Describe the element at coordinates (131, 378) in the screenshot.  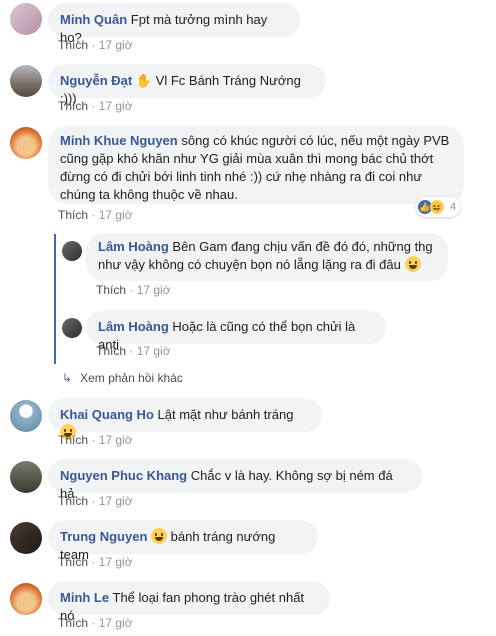
I see `view-more-replies-label: Xem phản hồi khác` at that location.